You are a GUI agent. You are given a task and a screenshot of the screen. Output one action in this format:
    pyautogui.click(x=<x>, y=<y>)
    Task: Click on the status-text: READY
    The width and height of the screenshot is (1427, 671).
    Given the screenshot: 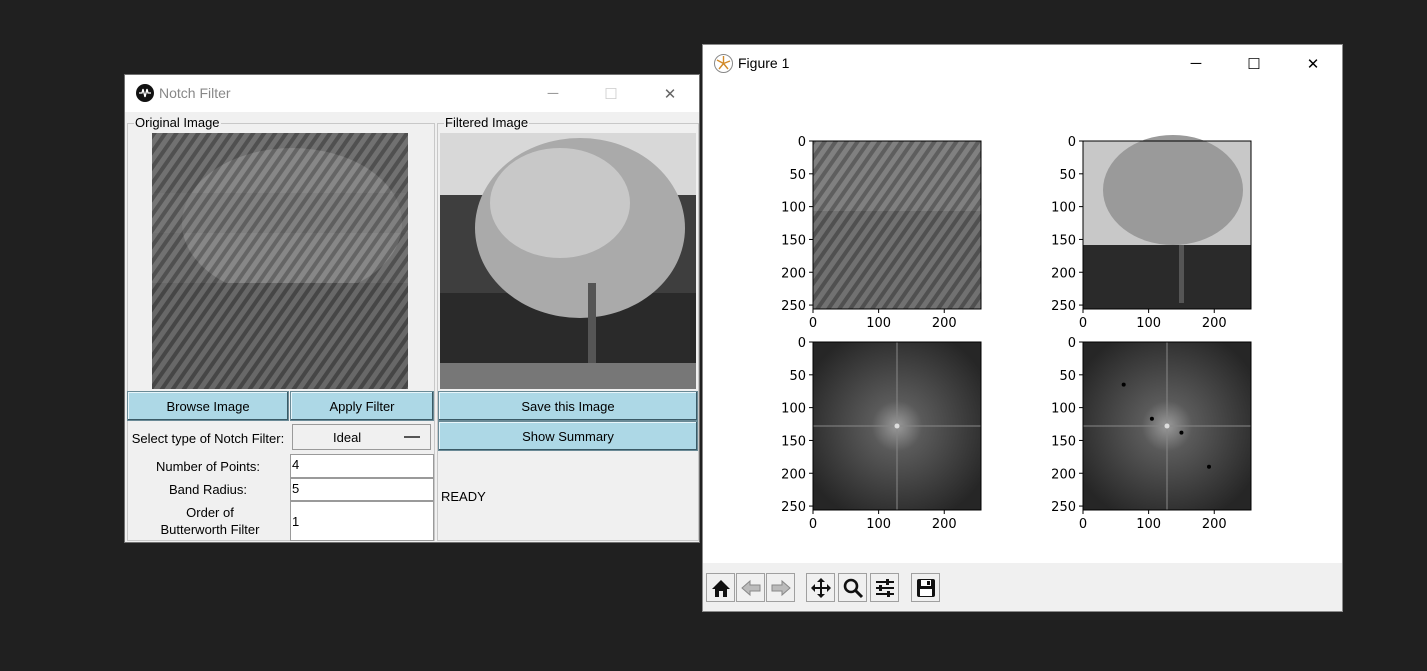 What is the action you would take?
    pyautogui.click(x=463, y=496)
    